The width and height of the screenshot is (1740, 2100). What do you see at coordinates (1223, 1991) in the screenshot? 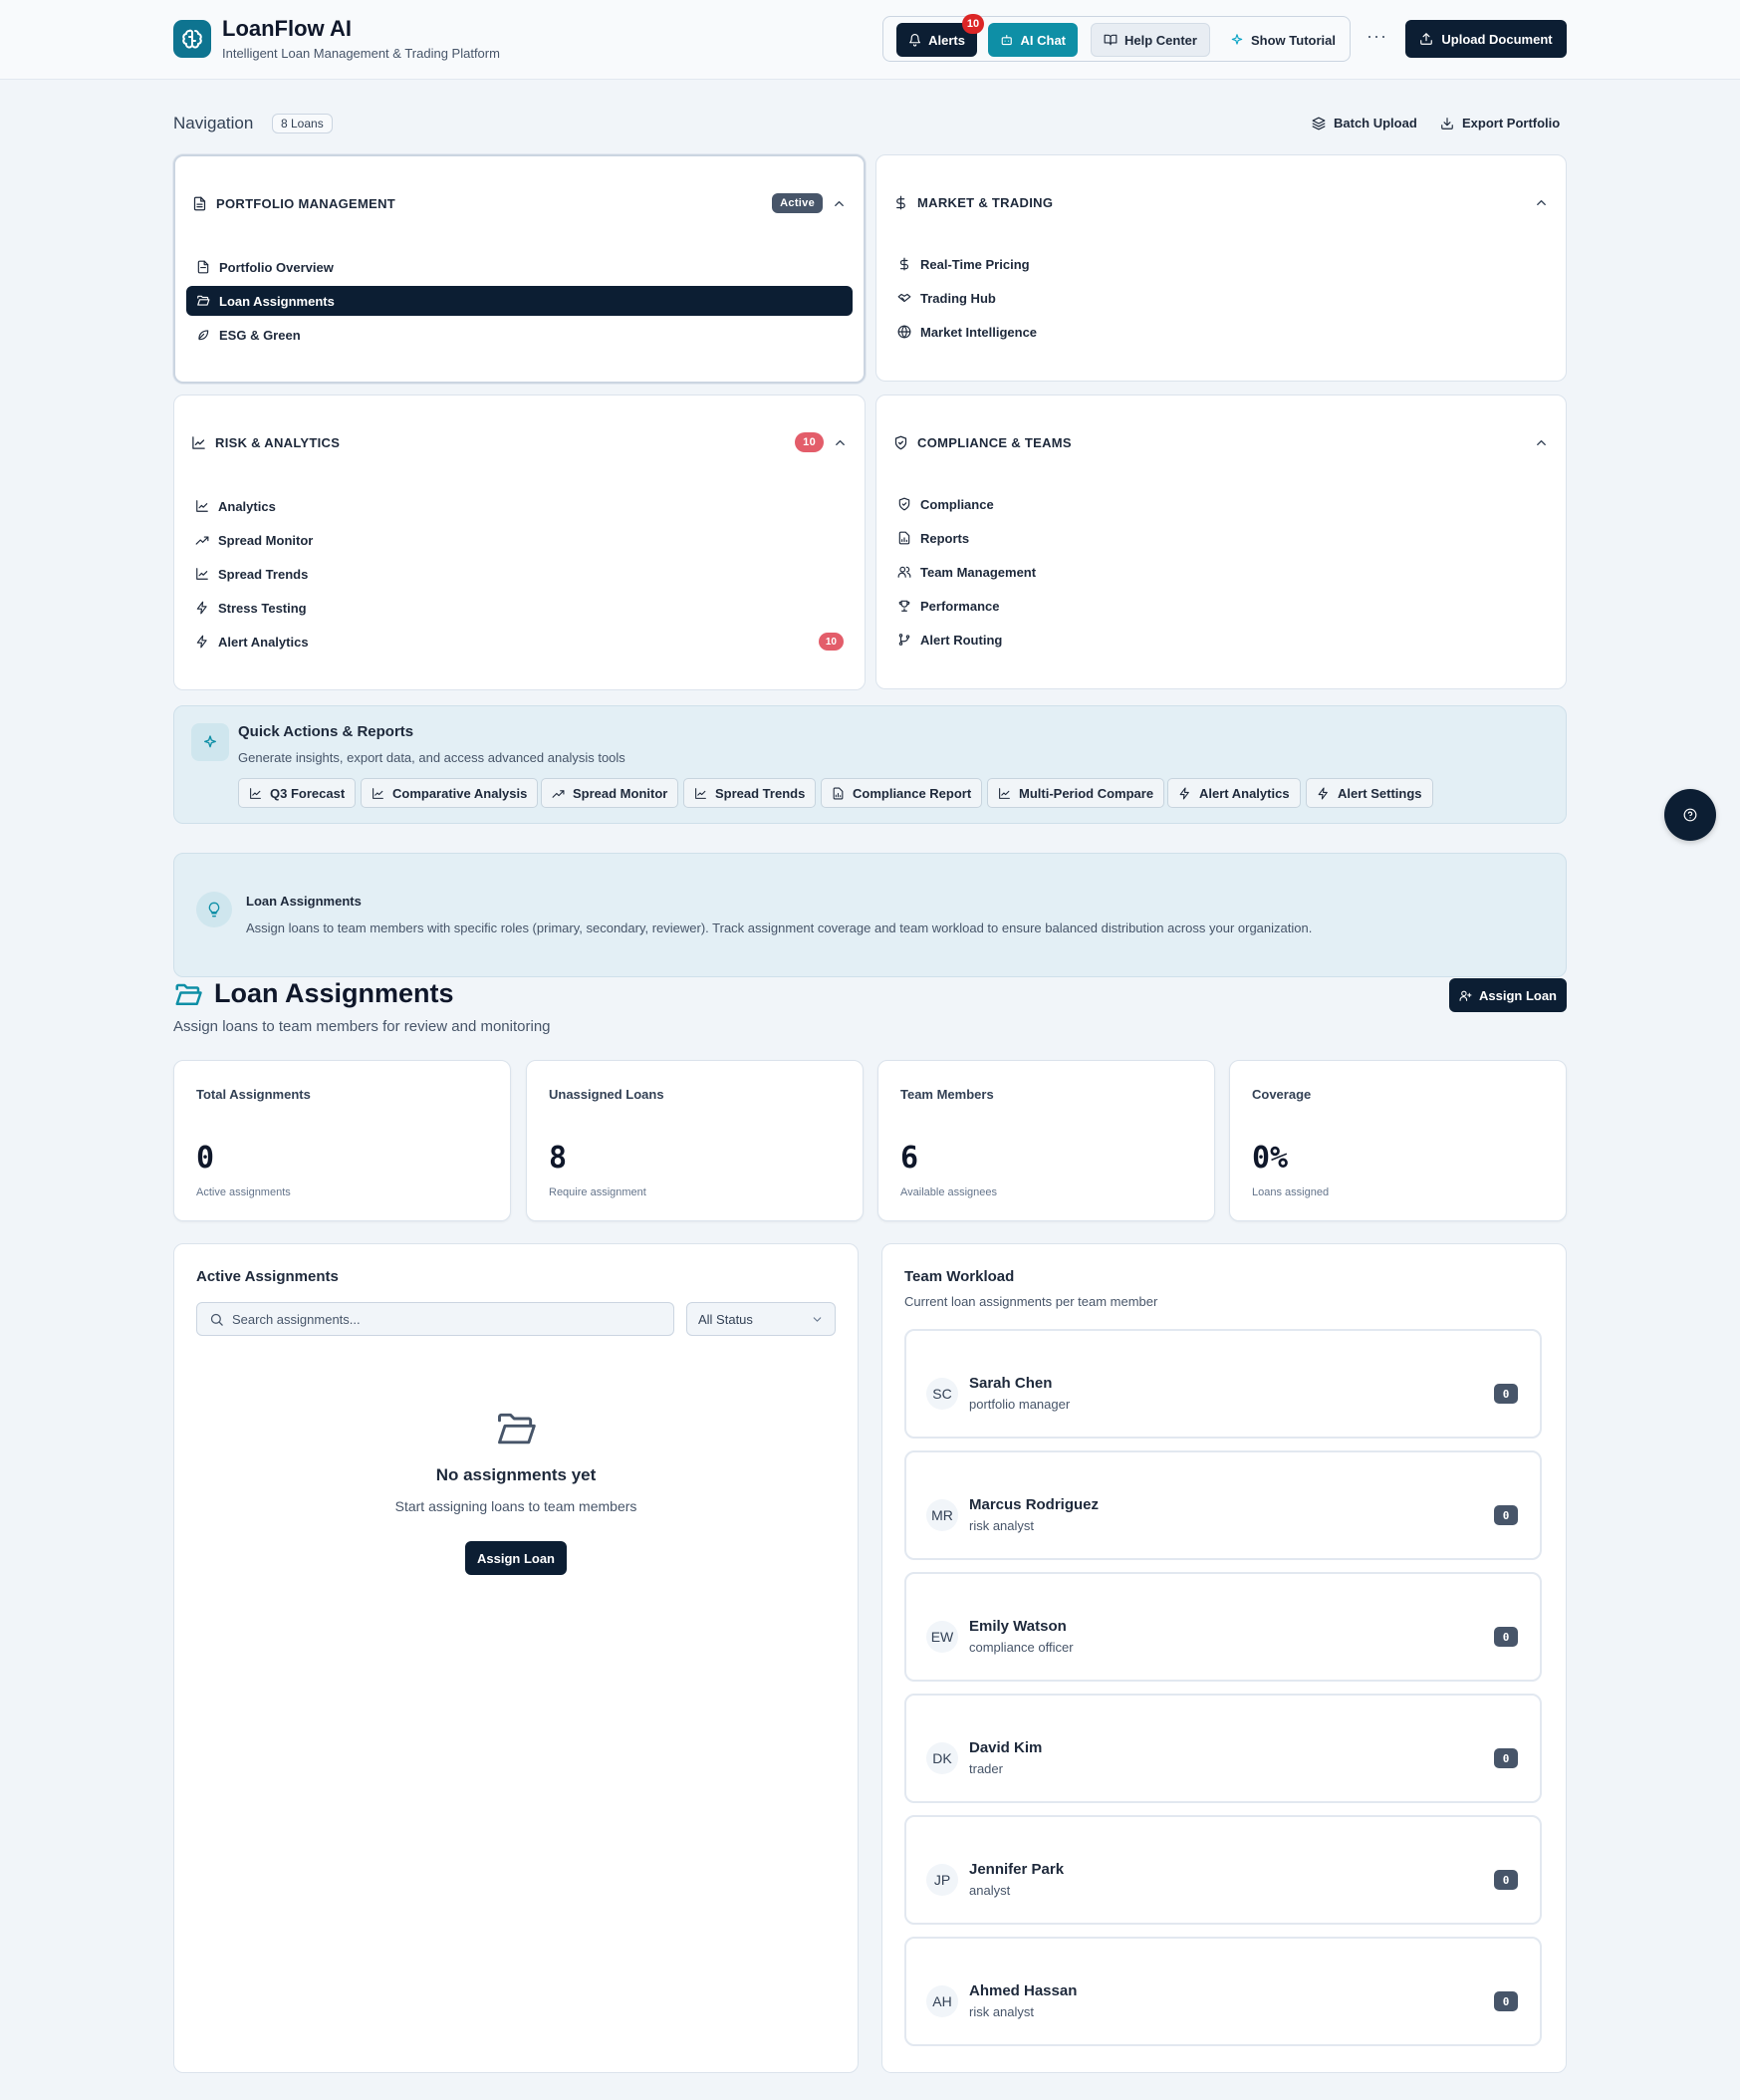
I see `team-member-card: AH Ahmed Hassan risk analyst 0` at bounding box center [1223, 1991].